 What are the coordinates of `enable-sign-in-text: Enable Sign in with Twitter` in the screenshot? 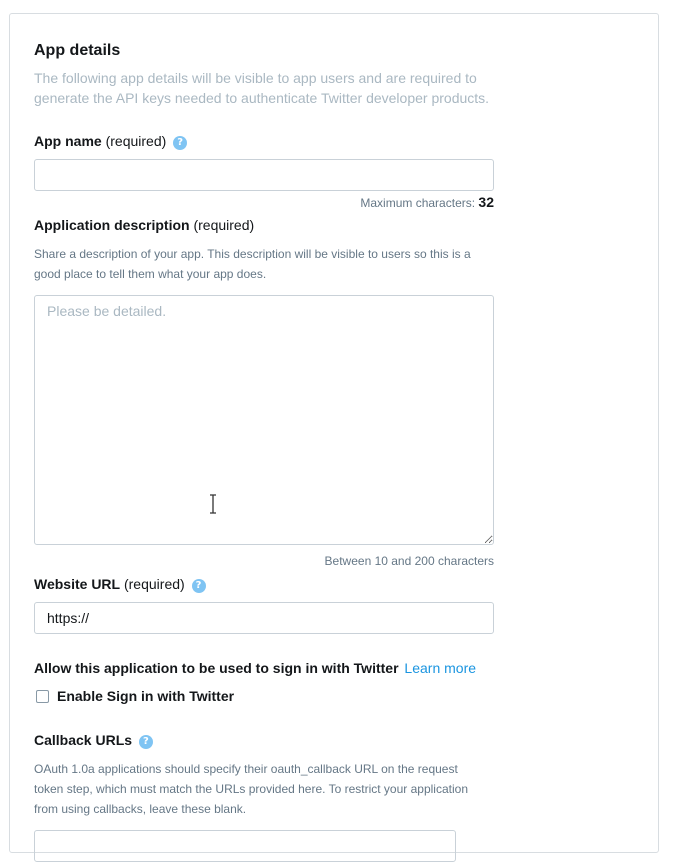 It's located at (146, 696).